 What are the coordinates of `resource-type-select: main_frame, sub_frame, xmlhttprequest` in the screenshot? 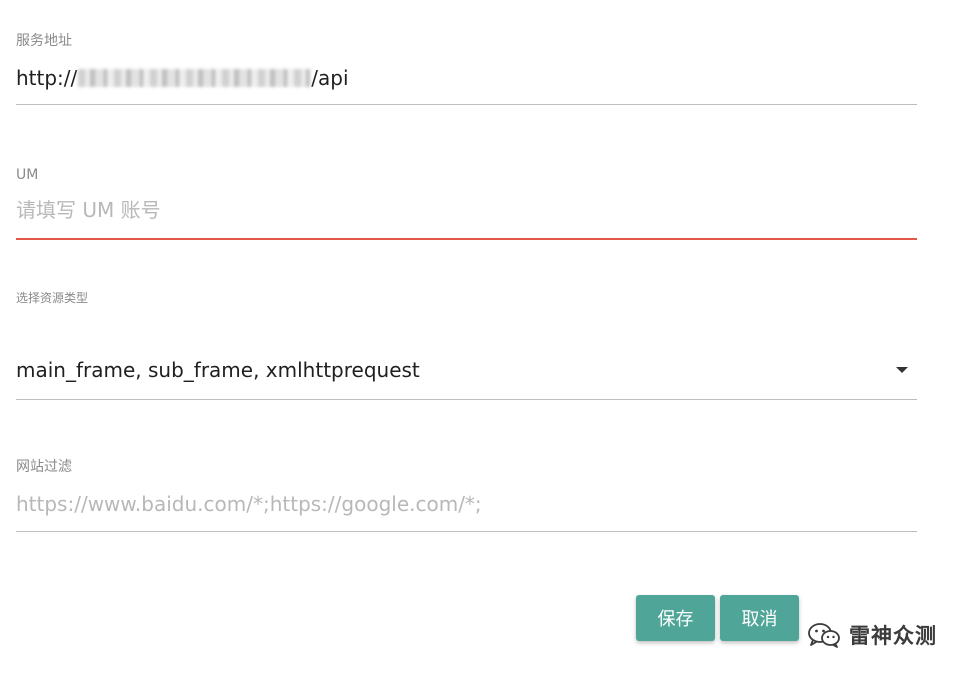 It's located at (466, 370).